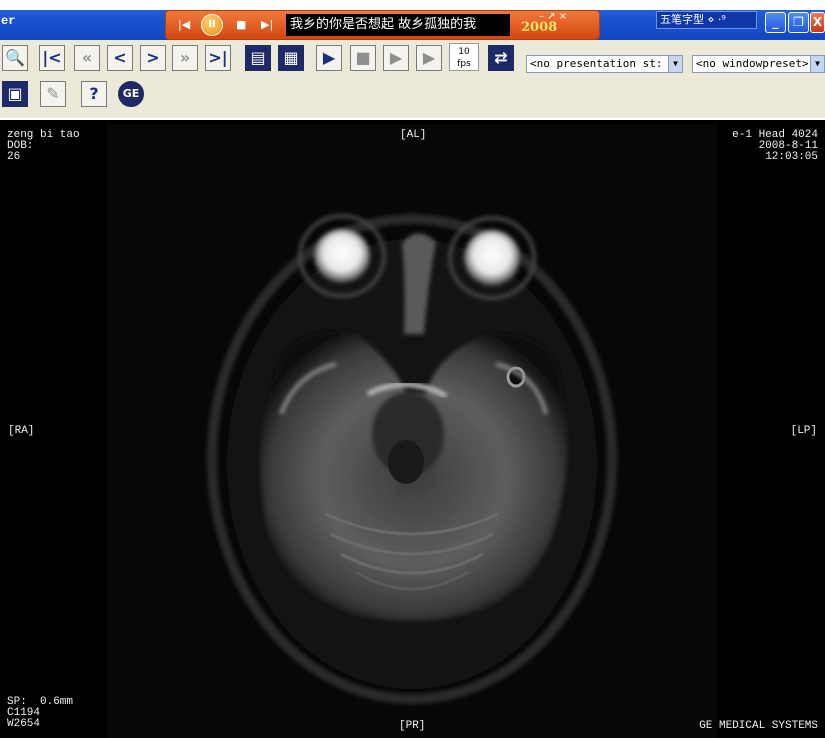 This screenshot has width=825, height=738. I want to click on ime-extra-icons: ⋄ ·⁹, so click(717, 19).